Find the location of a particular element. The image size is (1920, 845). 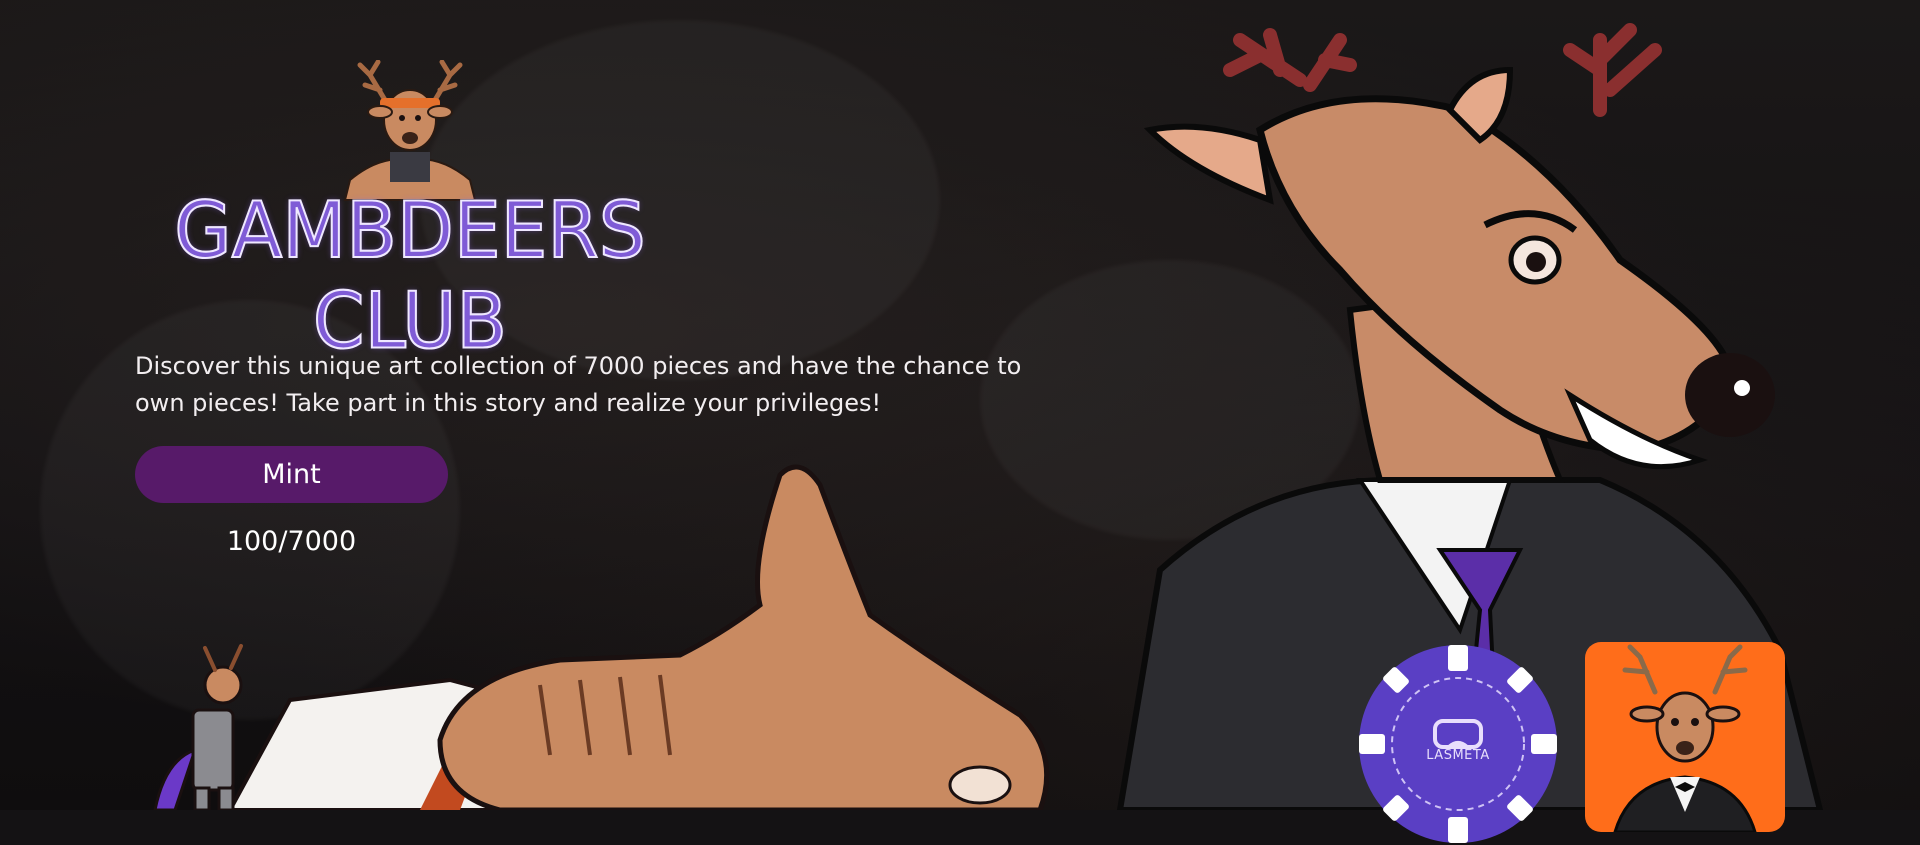

nft-preview-card is located at coordinates (1685, 737).